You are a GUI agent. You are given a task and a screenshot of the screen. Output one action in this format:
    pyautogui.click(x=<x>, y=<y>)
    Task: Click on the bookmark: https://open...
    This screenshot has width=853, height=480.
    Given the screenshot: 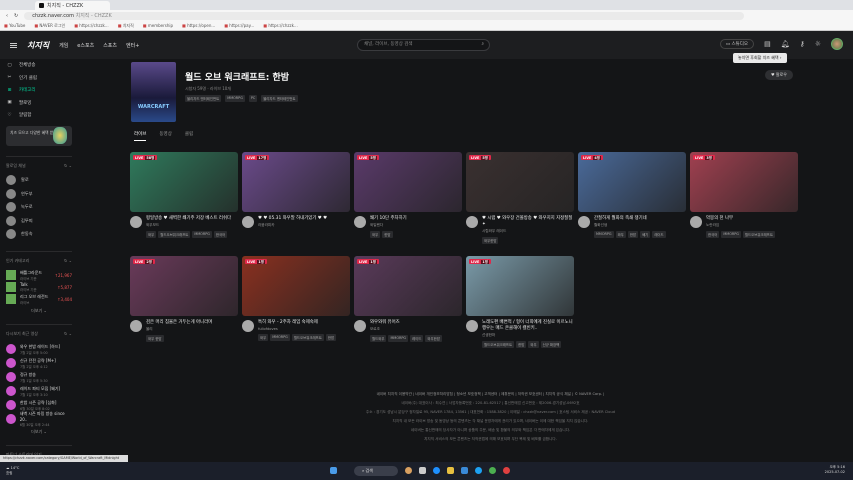 What is the action you would take?
    pyautogui.click(x=198, y=25)
    